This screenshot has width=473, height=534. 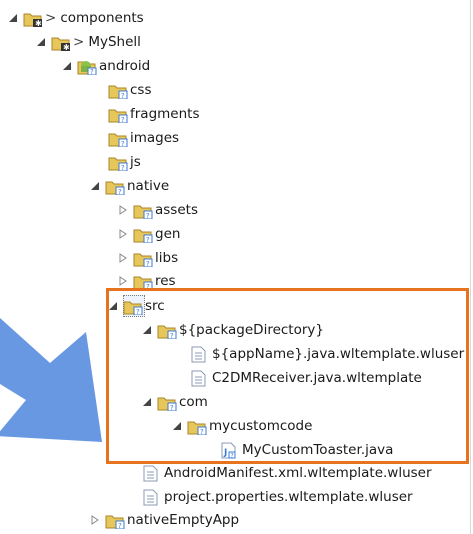 I want to click on tree-label: assets, so click(x=176, y=210).